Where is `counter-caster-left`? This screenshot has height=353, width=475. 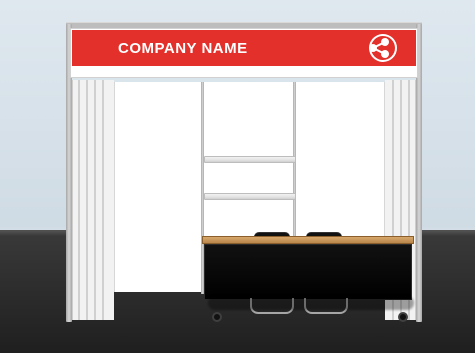 counter-caster-left is located at coordinates (217, 317).